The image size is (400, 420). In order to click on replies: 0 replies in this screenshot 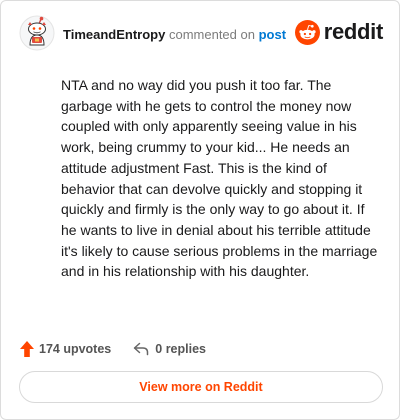, I will do `click(169, 349)`.